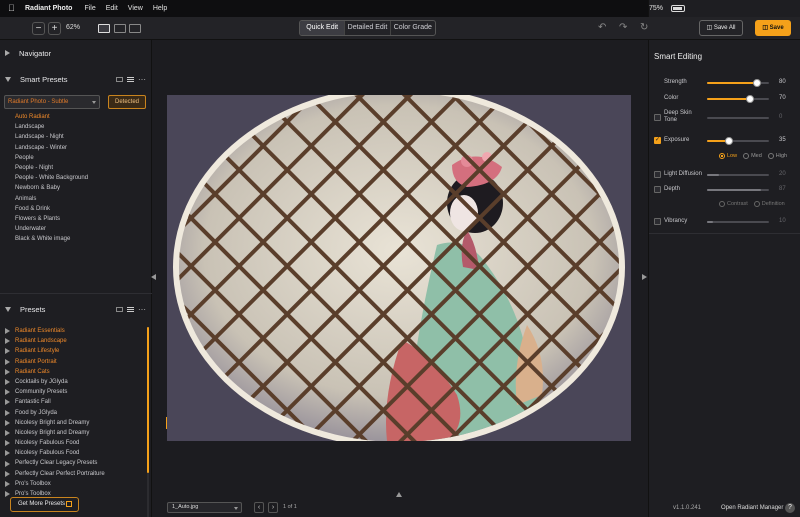 This screenshot has width=800, height=517. Describe the element at coordinates (657, 189) in the screenshot. I see `depth-checkbox` at that location.